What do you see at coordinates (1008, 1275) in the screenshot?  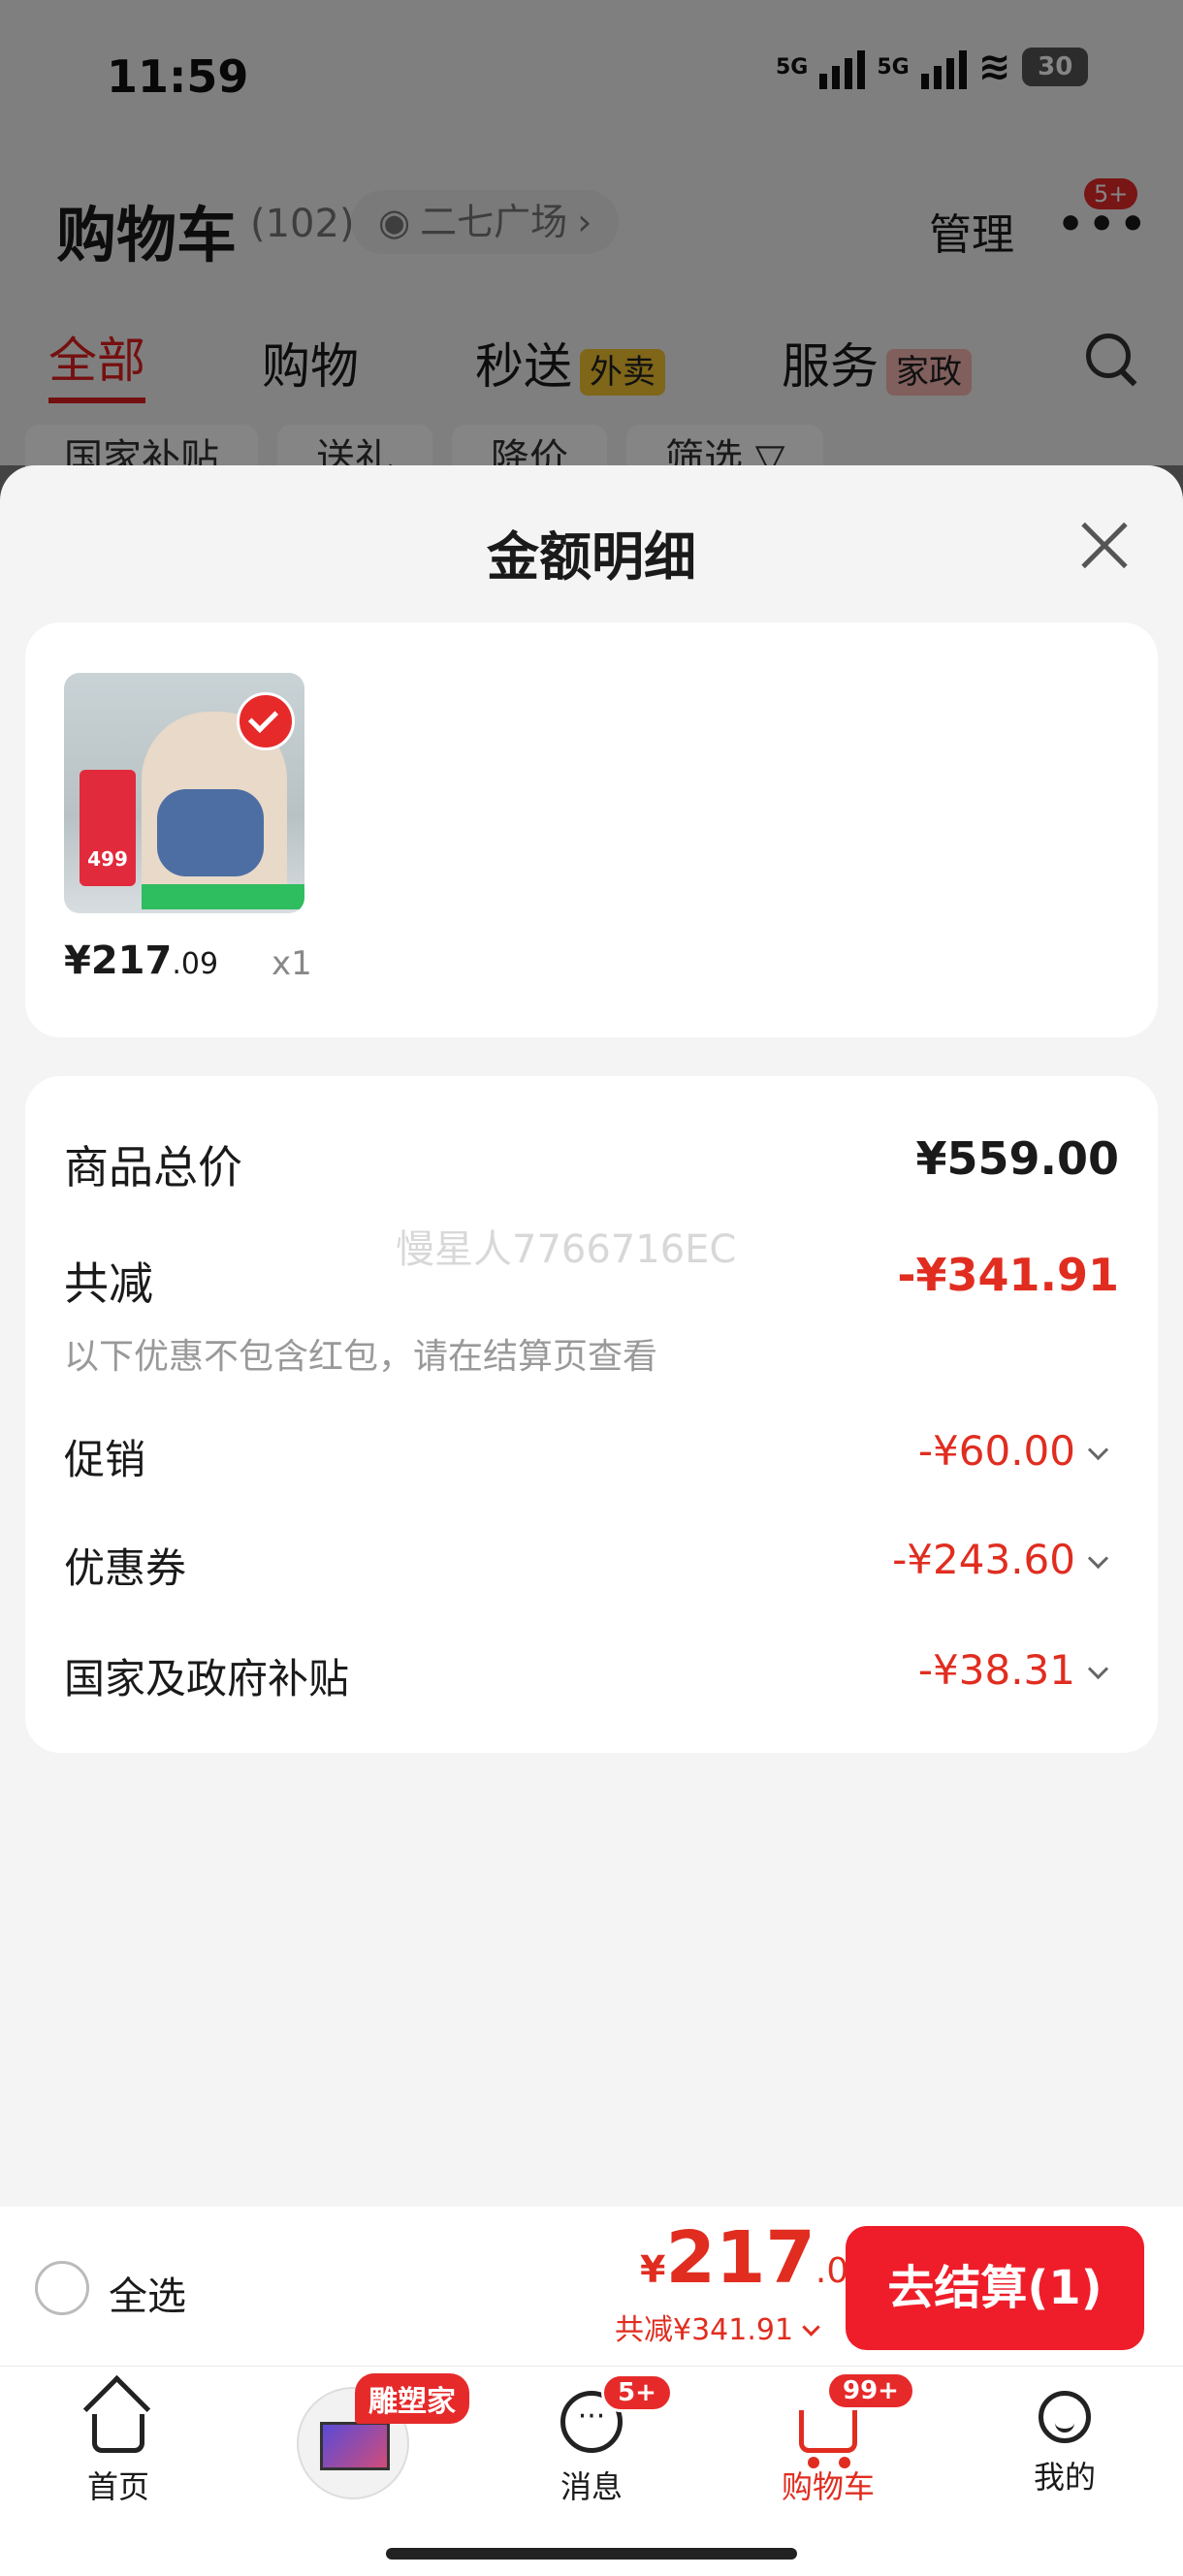 I see `discount-value: -¥341.91` at bounding box center [1008, 1275].